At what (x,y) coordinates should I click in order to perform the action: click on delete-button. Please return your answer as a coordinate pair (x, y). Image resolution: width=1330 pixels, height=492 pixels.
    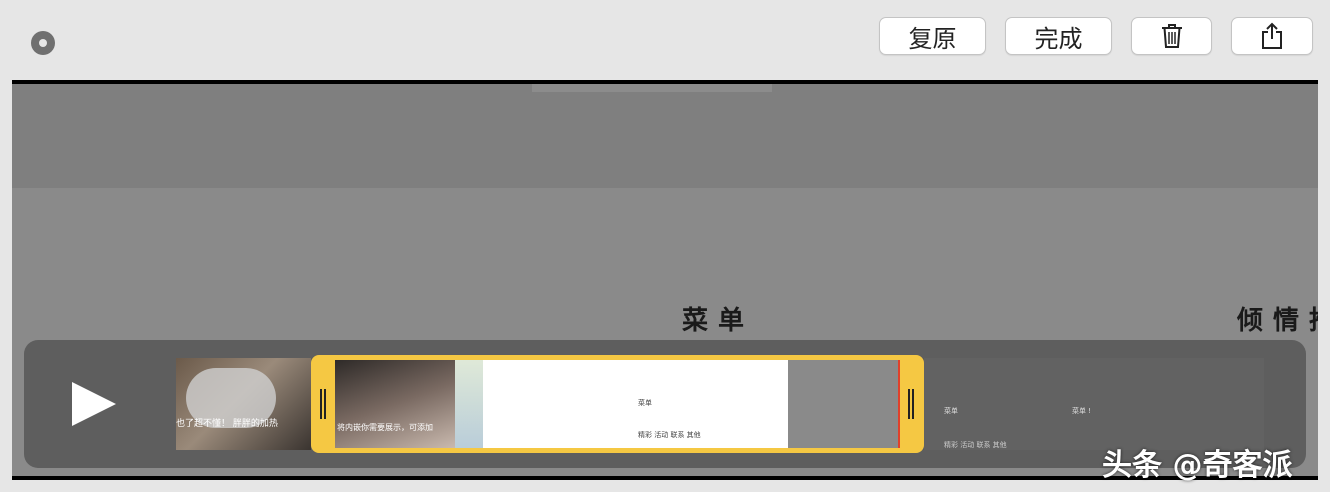
    Looking at the image, I should click on (1171, 36).